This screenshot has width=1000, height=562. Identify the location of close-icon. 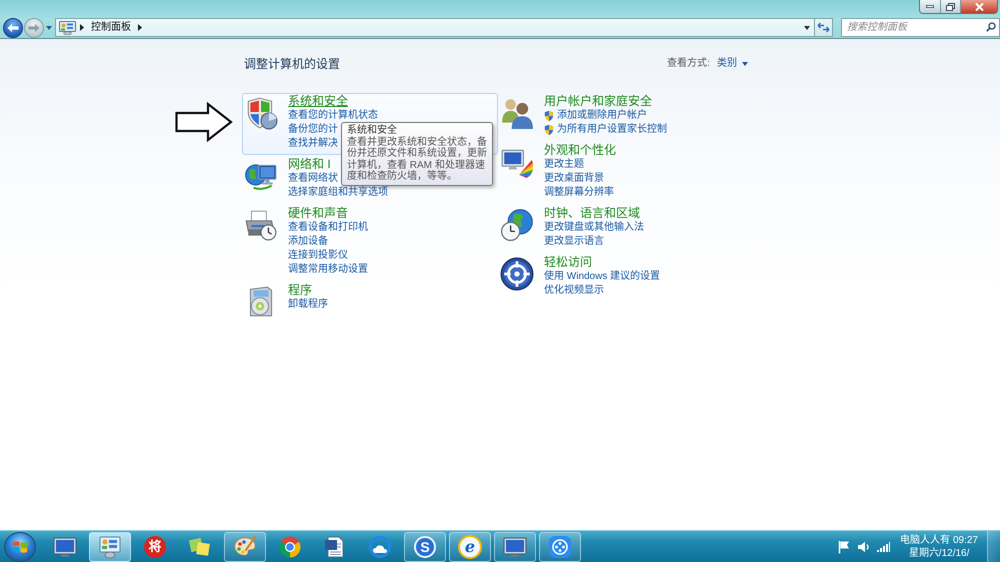
(979, 6).